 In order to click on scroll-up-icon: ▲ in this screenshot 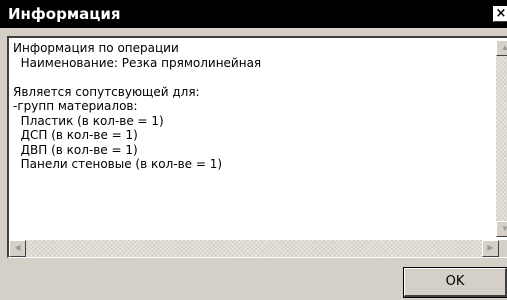, I will do `click(501, 48)`.